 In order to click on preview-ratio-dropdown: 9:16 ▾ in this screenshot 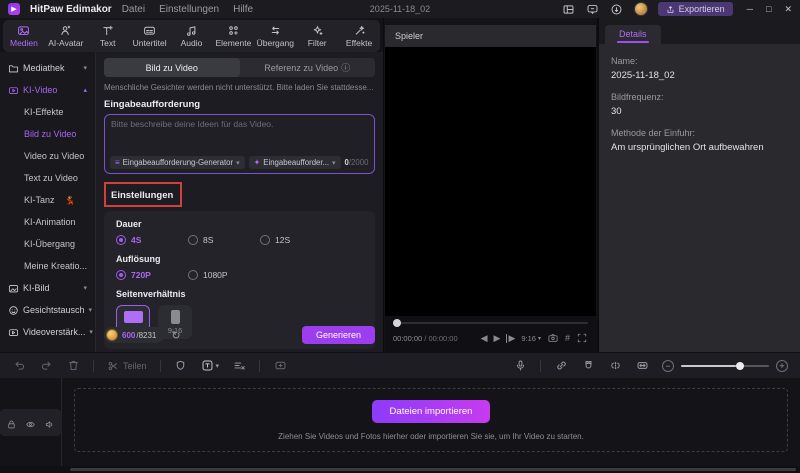, I will do `click(531, 338)`.